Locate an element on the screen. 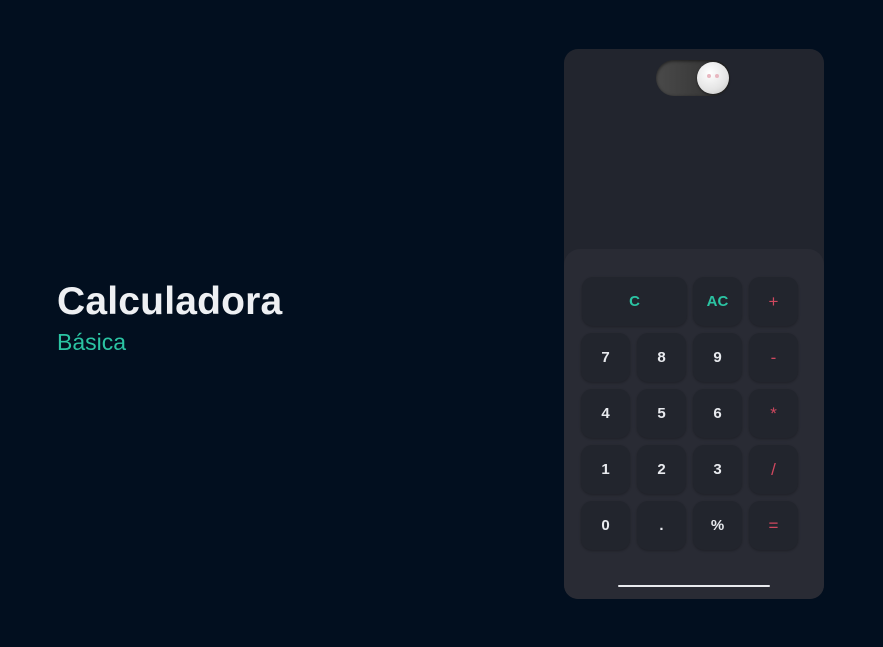 The image size is (883, 647). plus-button: + is located at coordinates (773, 301).